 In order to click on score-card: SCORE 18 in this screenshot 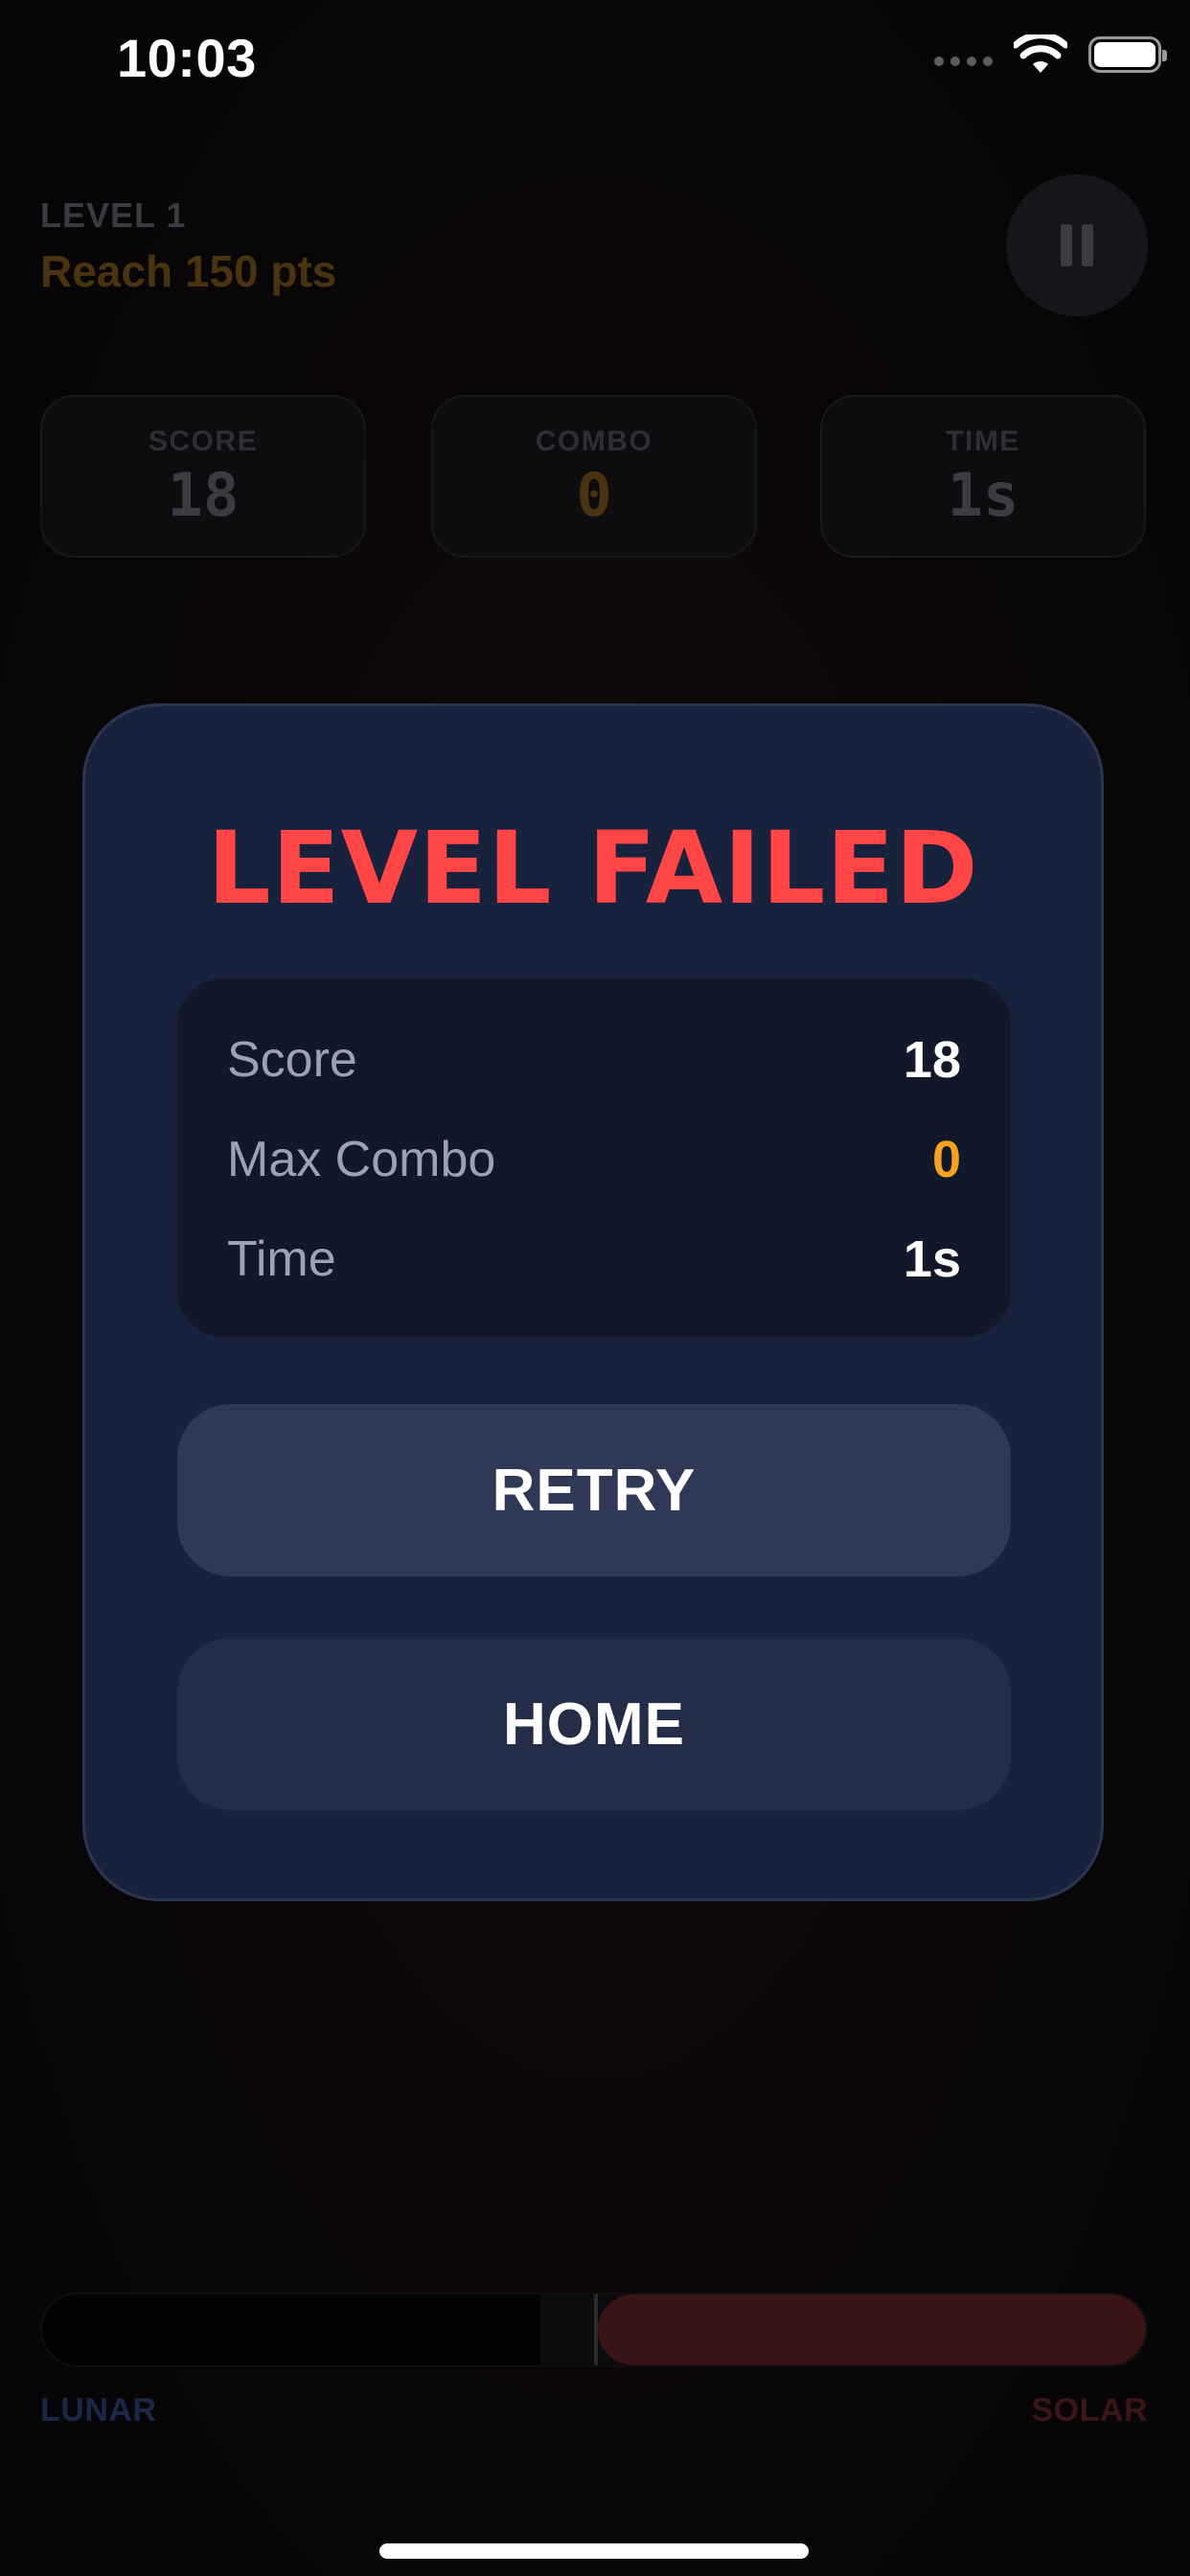, I will do `click(203, 476)`.